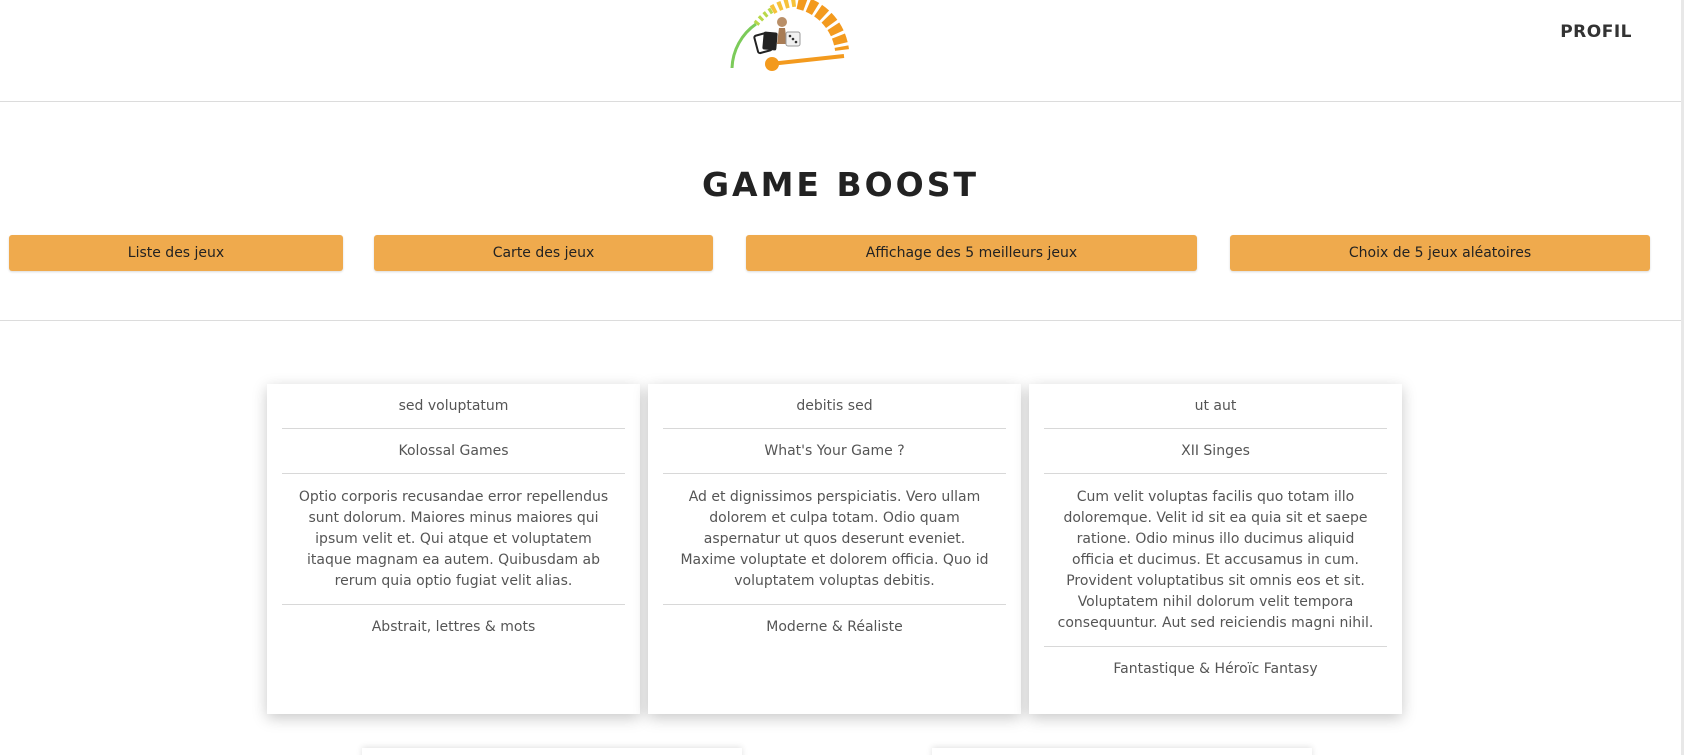 The width and height of the screenshot is (1684, 755). I want to click on site-header: PROFIL, so click(840, 51).